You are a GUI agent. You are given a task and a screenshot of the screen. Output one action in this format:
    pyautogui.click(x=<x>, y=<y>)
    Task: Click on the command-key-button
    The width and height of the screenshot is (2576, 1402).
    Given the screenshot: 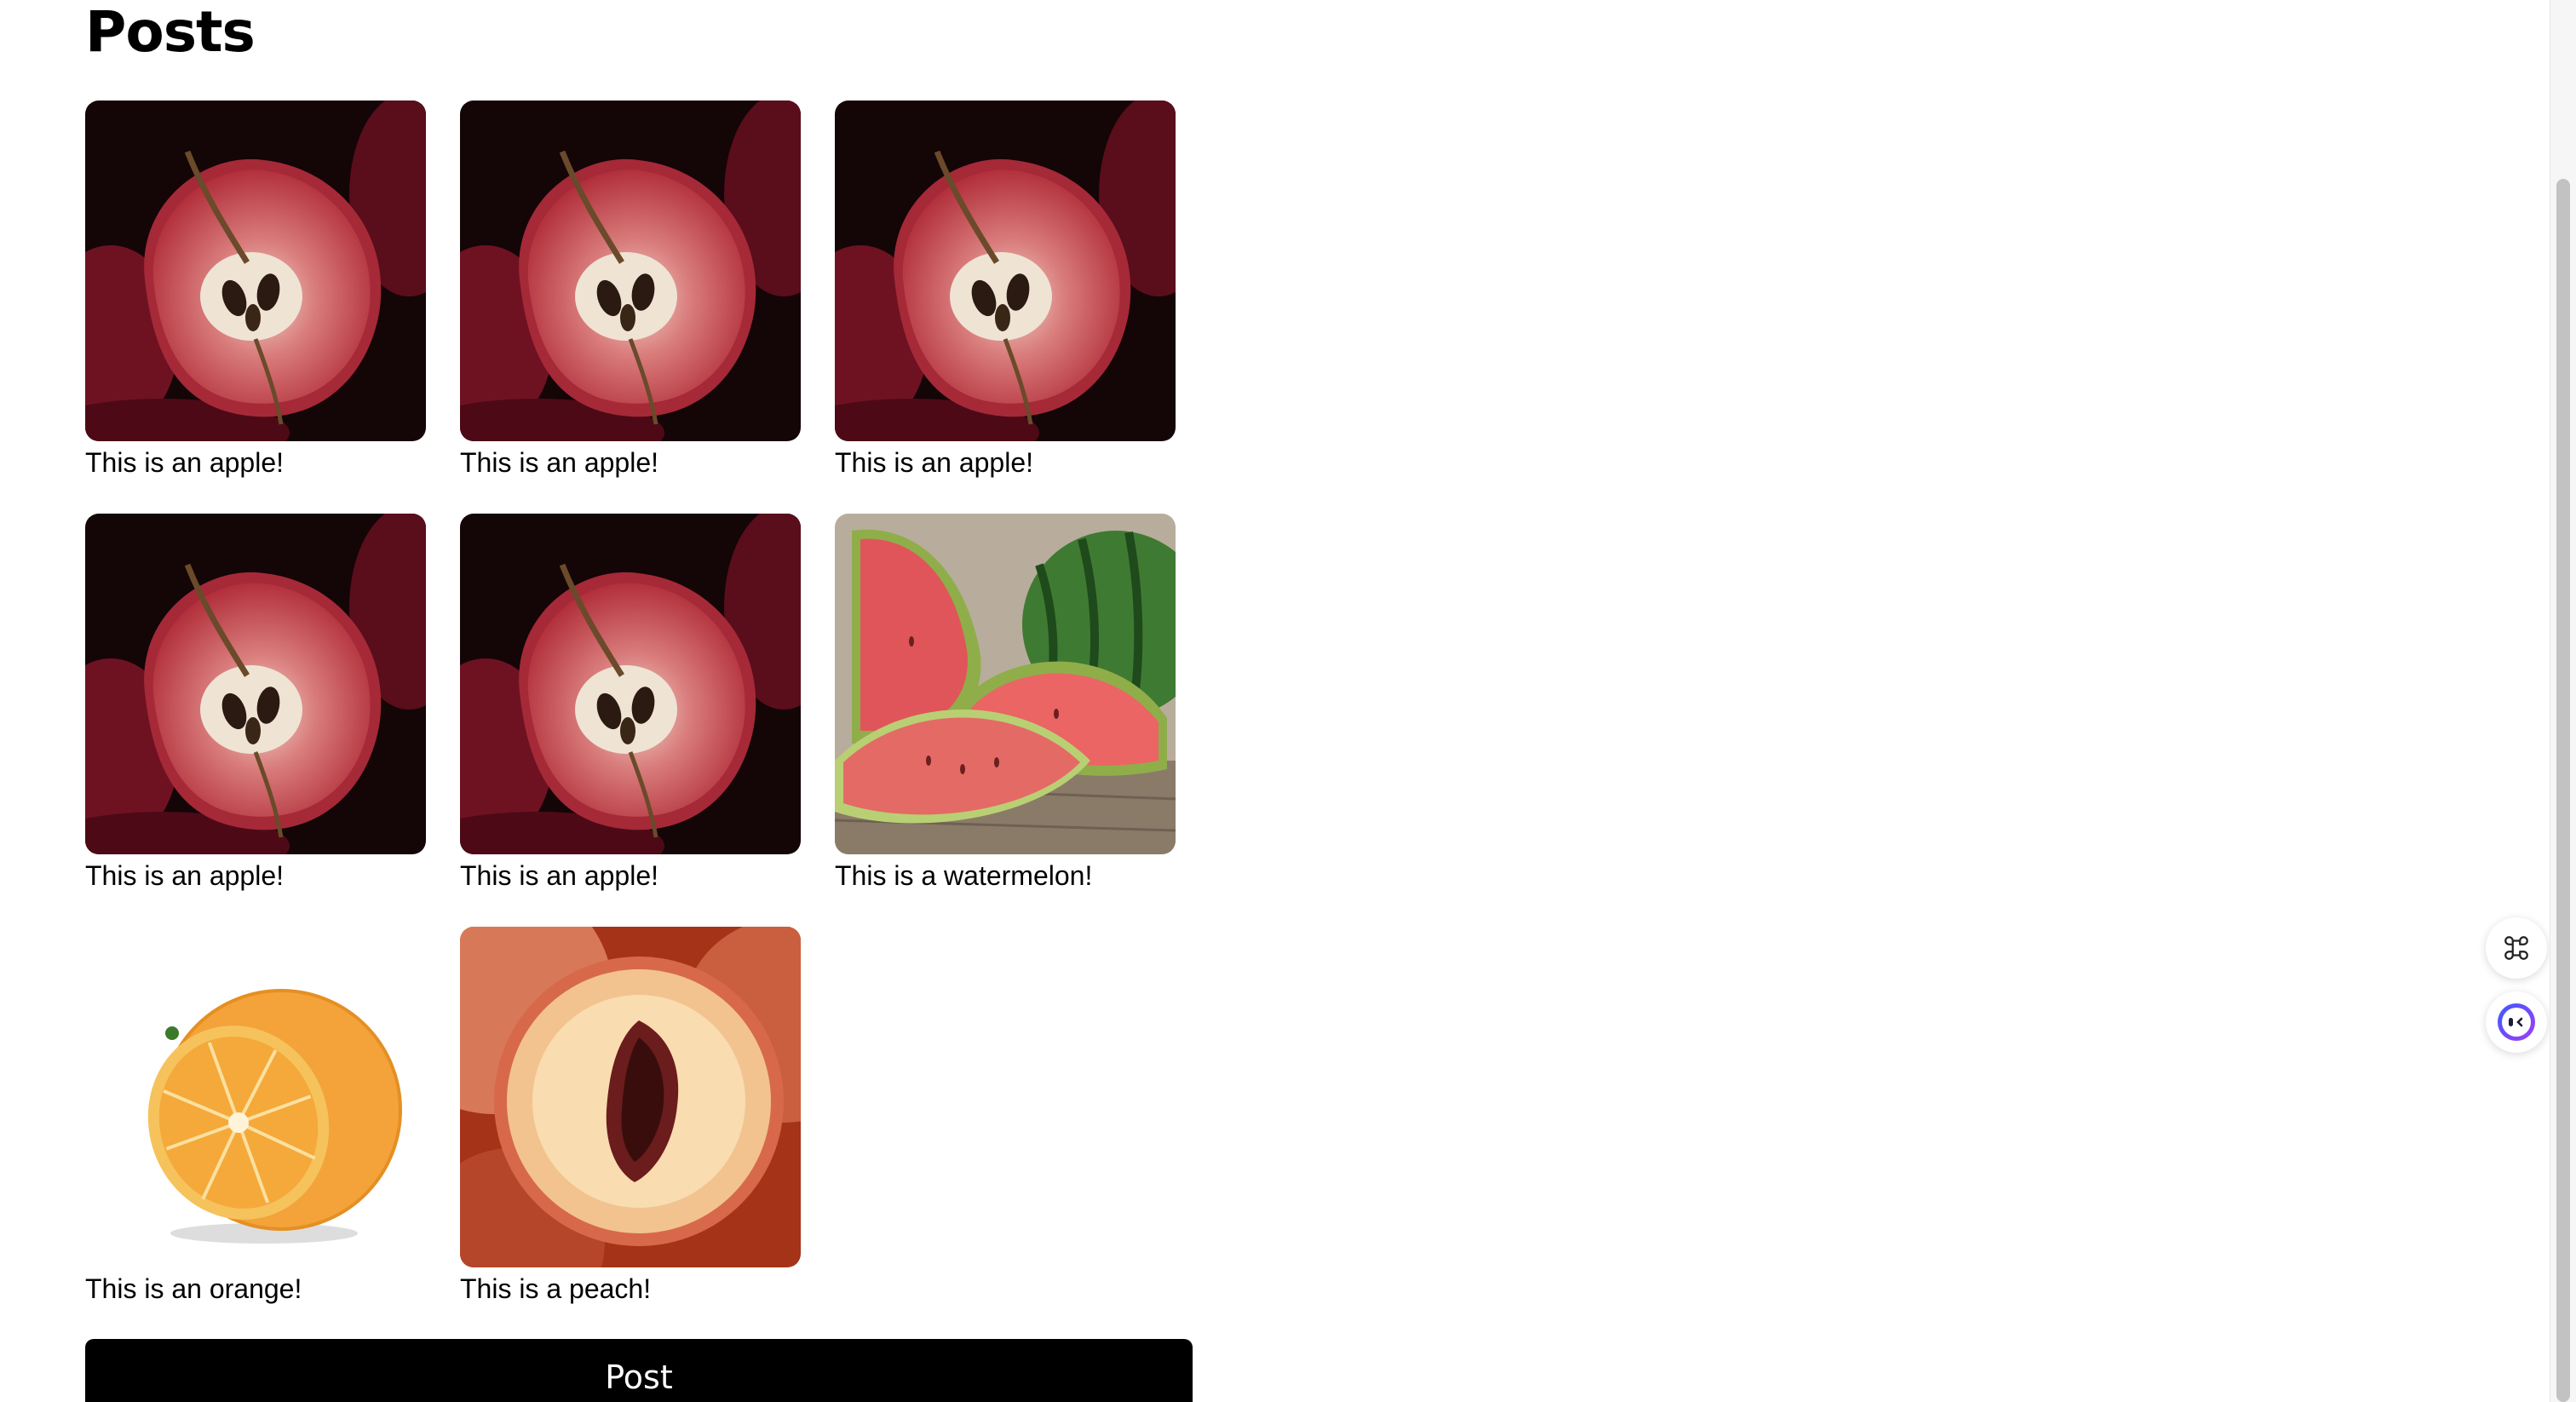 What is the action you would take?
    pyautogui.click(x=2517, y=948)
    